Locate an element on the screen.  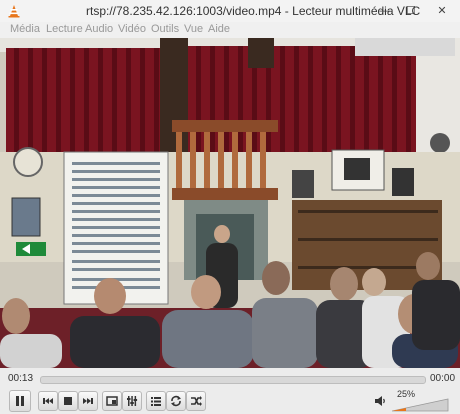
menu-view: Vue is located at coordinates (193, 29).